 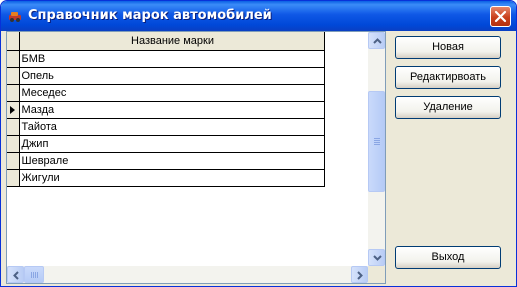 What do you see at coordinates (448, 47) in the screenshot?
I see `new-brand-button: Новая` at bounding box center [448, 47].